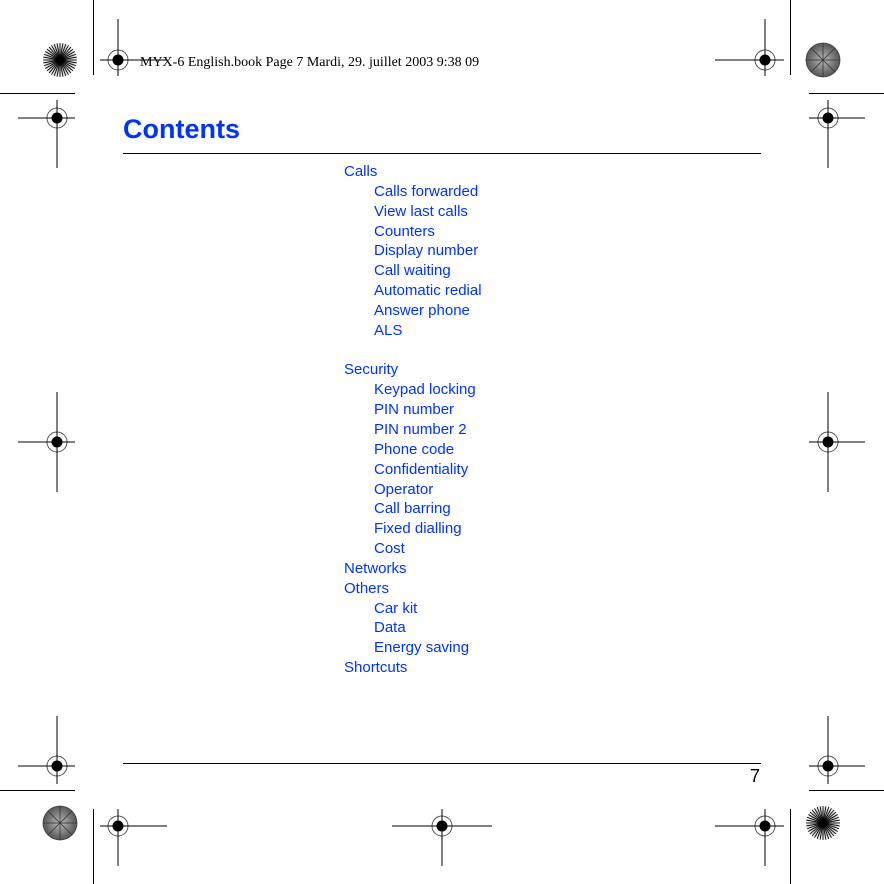 This screenshot has height=884, width=884. What do you see at coordinates (413, 470) in the screenshot?
I see `toc-subentry: Confidentiality` at bounding box center [413, 470].